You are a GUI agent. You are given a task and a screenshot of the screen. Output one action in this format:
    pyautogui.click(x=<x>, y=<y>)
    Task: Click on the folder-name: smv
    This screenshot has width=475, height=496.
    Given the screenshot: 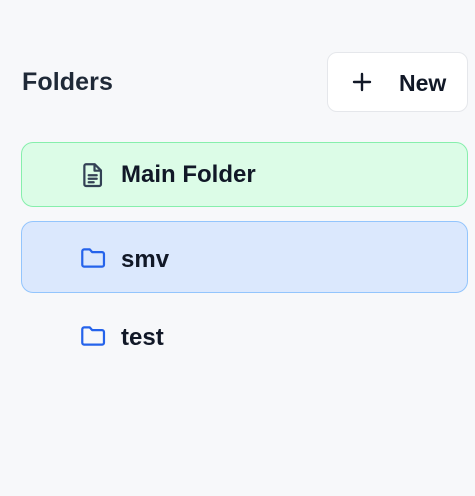 What is the action you would take?
    pyautogui.click(x=145, y=259)
    